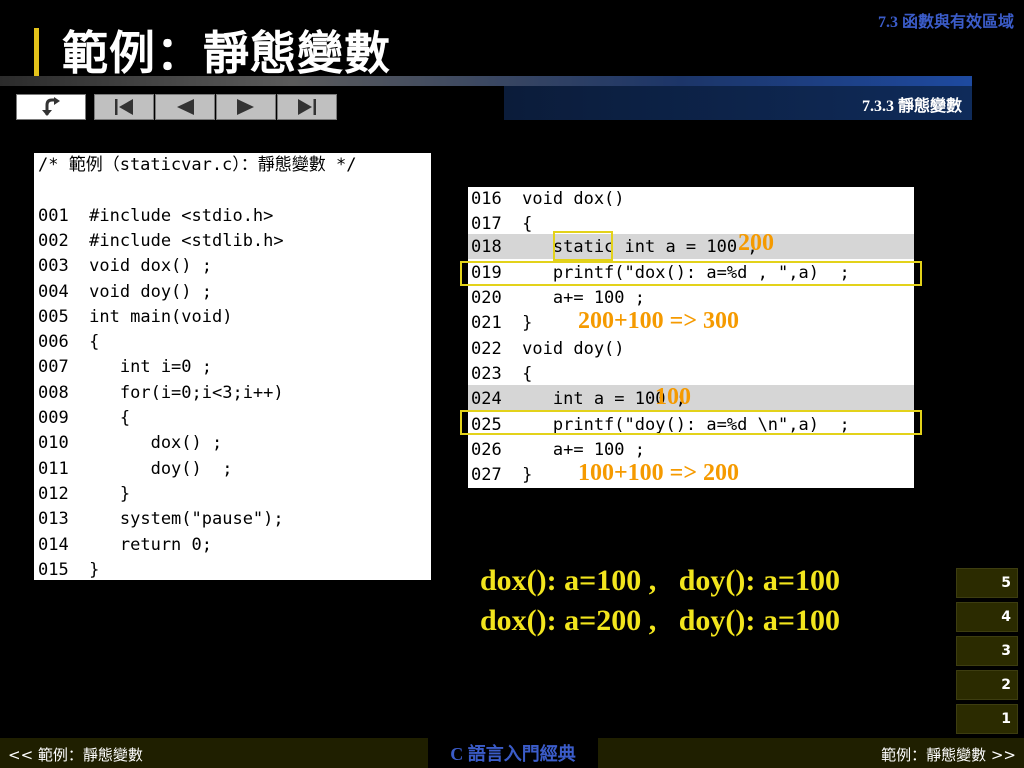 The image size is (1024, 768). Describe the element at coordinates (502, 323) in the screenshot. I see `code-line: 021 }` at that location.